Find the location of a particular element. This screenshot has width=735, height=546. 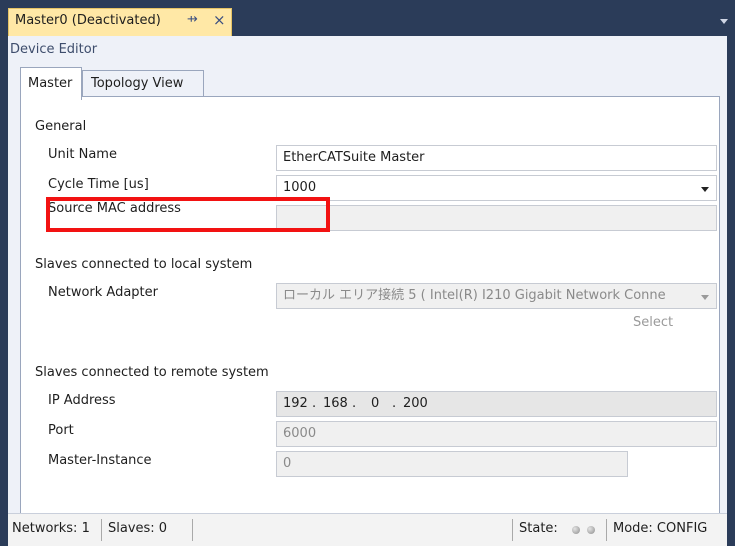

document-tab-strip: Master0 (Deactivated) ⇸ × is located at coordinates (367, 18).